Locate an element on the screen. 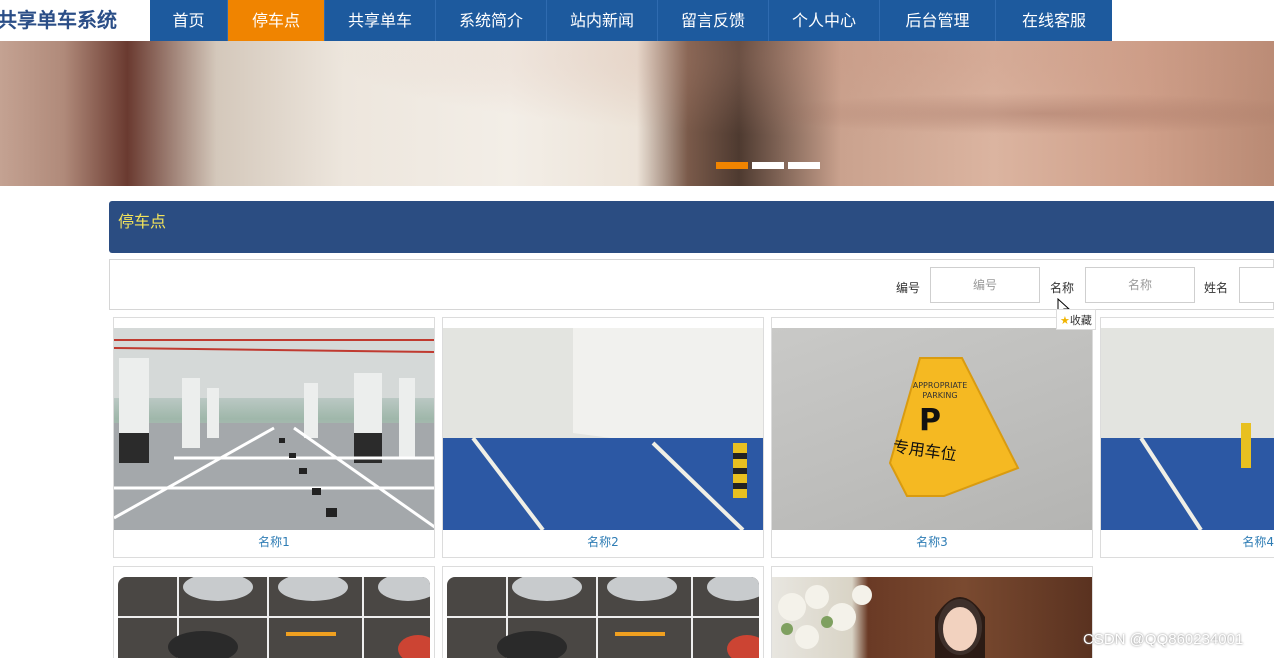  watermark: CSDN @QQ860234001 is located at coordinates (1163, 639).